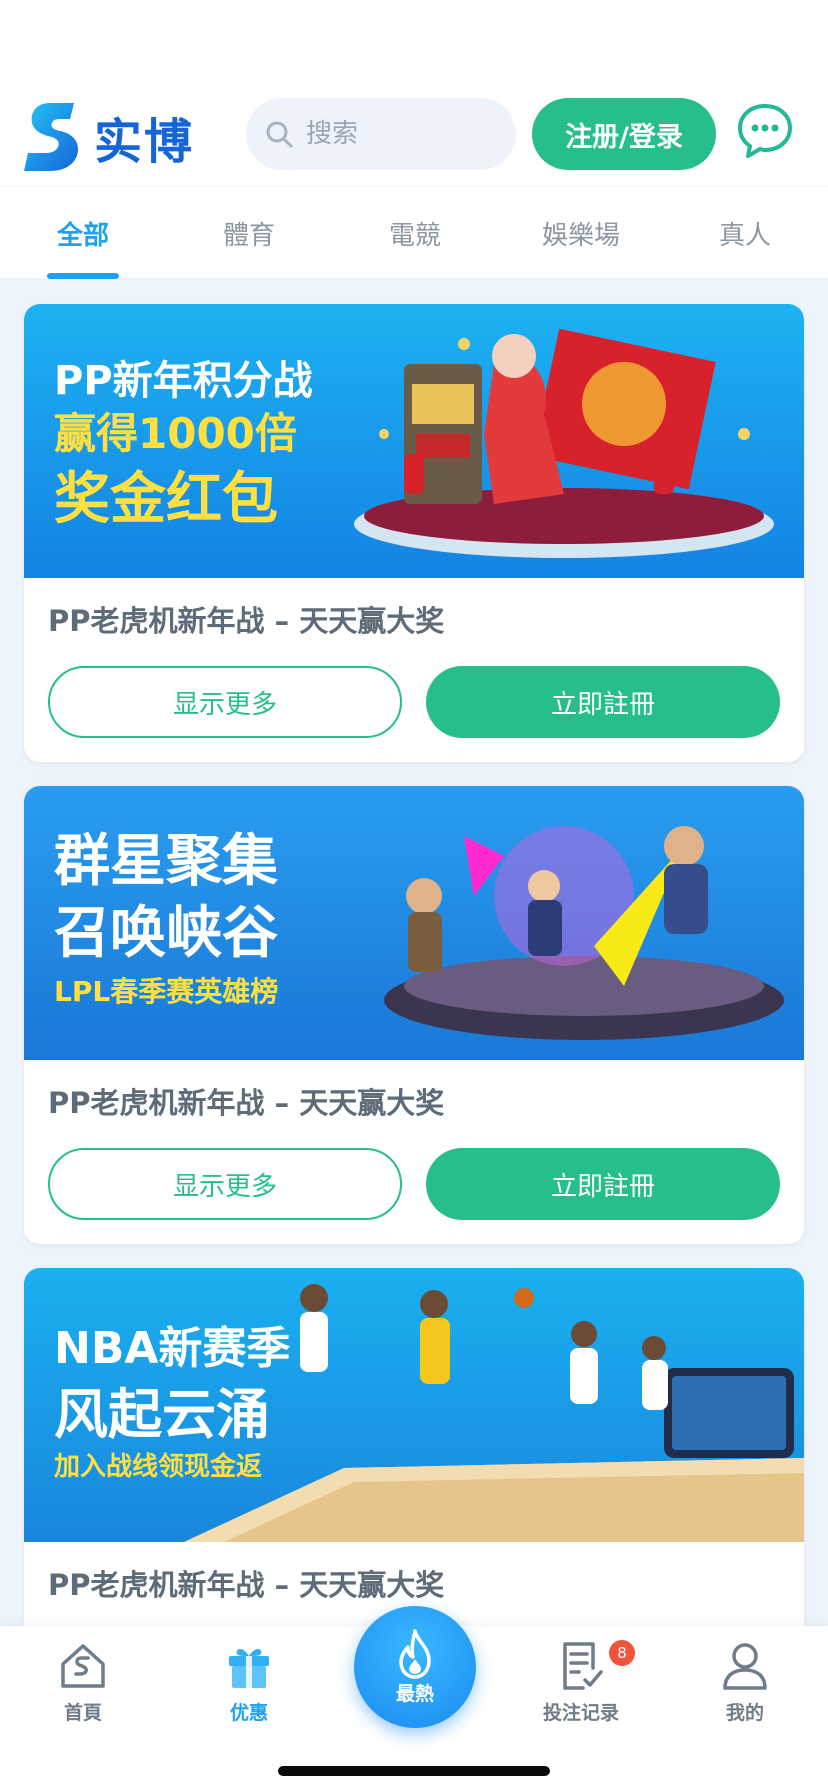  I want to click on chat-icon, so click(765, 131).